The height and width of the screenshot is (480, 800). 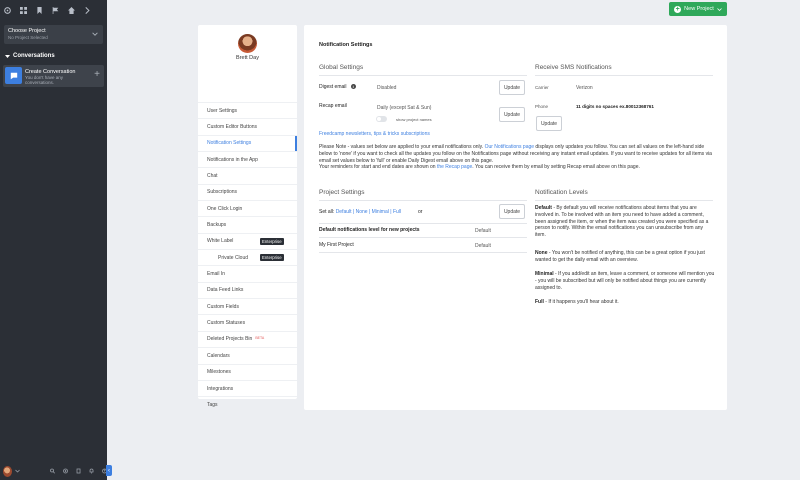 I want to click on menu-item-calendars: Calendars, so click(x=247, y=355).